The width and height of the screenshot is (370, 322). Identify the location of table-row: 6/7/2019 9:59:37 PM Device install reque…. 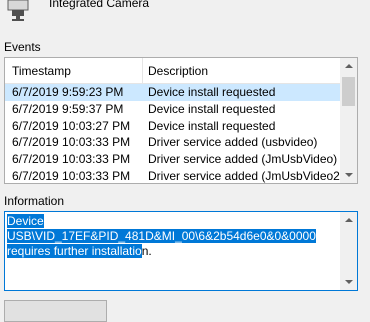
(174, 109).